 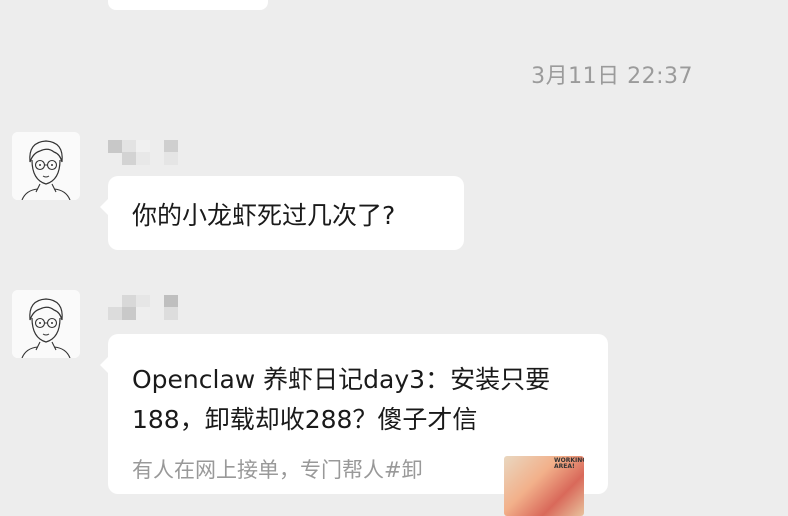 I want to click on article-card-title: Openclaw 养虾日记day3：安装只要188，卸载却收288？傻子才信, so click(x=341, y=399).